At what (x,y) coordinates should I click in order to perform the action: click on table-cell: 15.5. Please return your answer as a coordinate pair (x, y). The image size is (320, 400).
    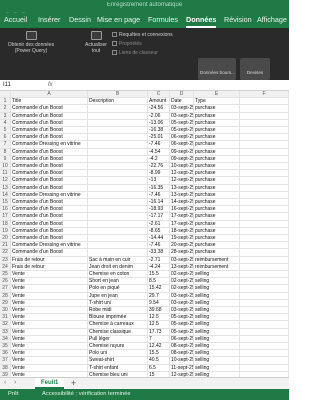
    Looking at the image, I should click on (159, 354).